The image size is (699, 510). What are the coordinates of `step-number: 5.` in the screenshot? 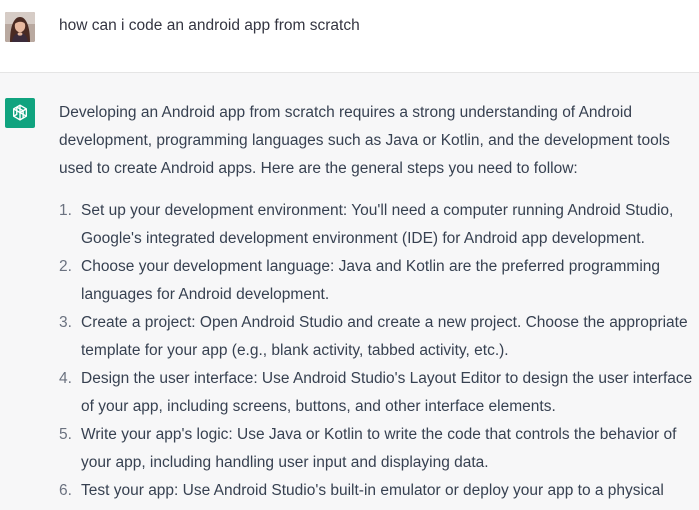 It's located at (65, 434).